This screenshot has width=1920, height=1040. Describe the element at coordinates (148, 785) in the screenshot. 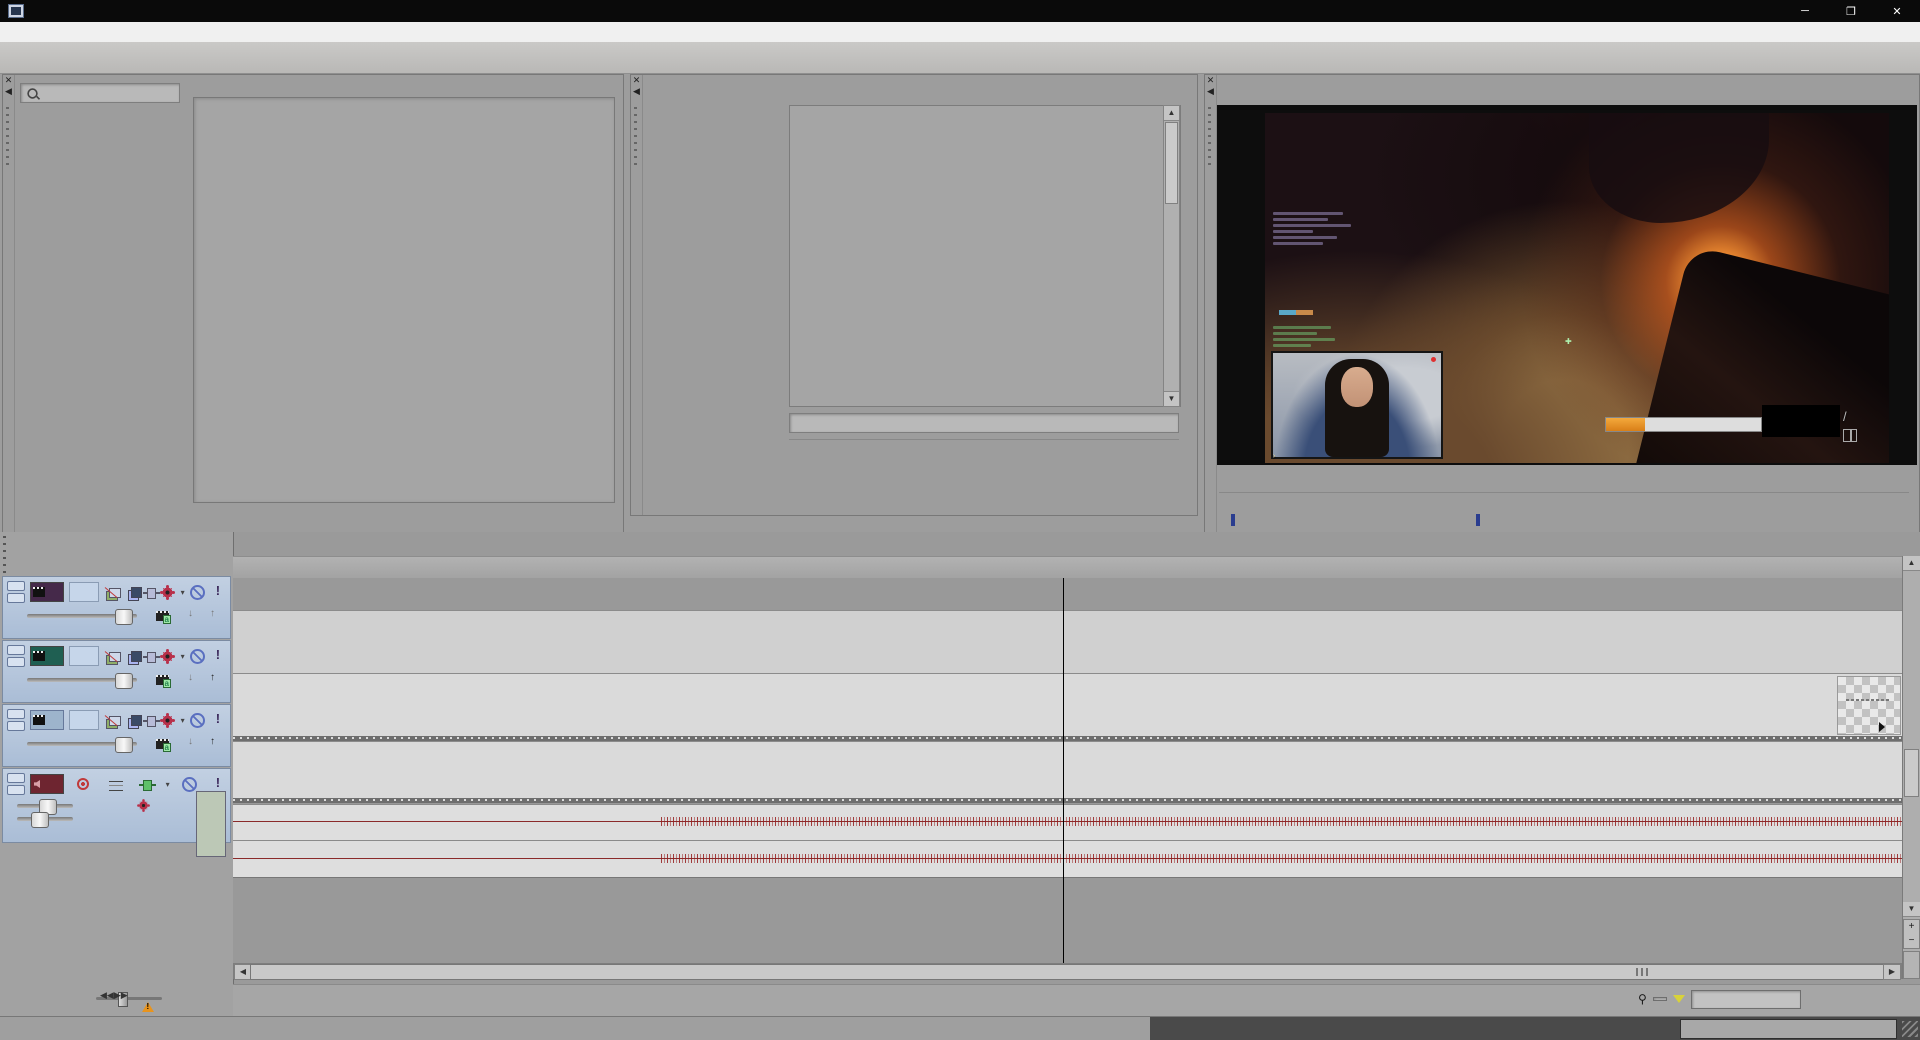

I see `audio-fx-icon` at that location.